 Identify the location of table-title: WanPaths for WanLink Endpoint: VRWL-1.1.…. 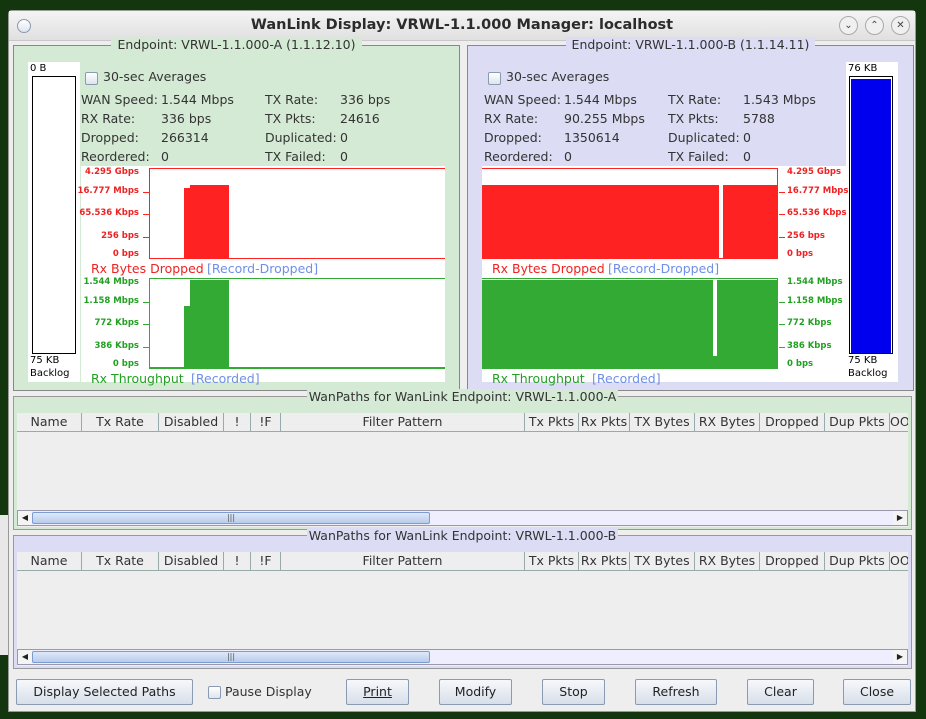
(462, 535).